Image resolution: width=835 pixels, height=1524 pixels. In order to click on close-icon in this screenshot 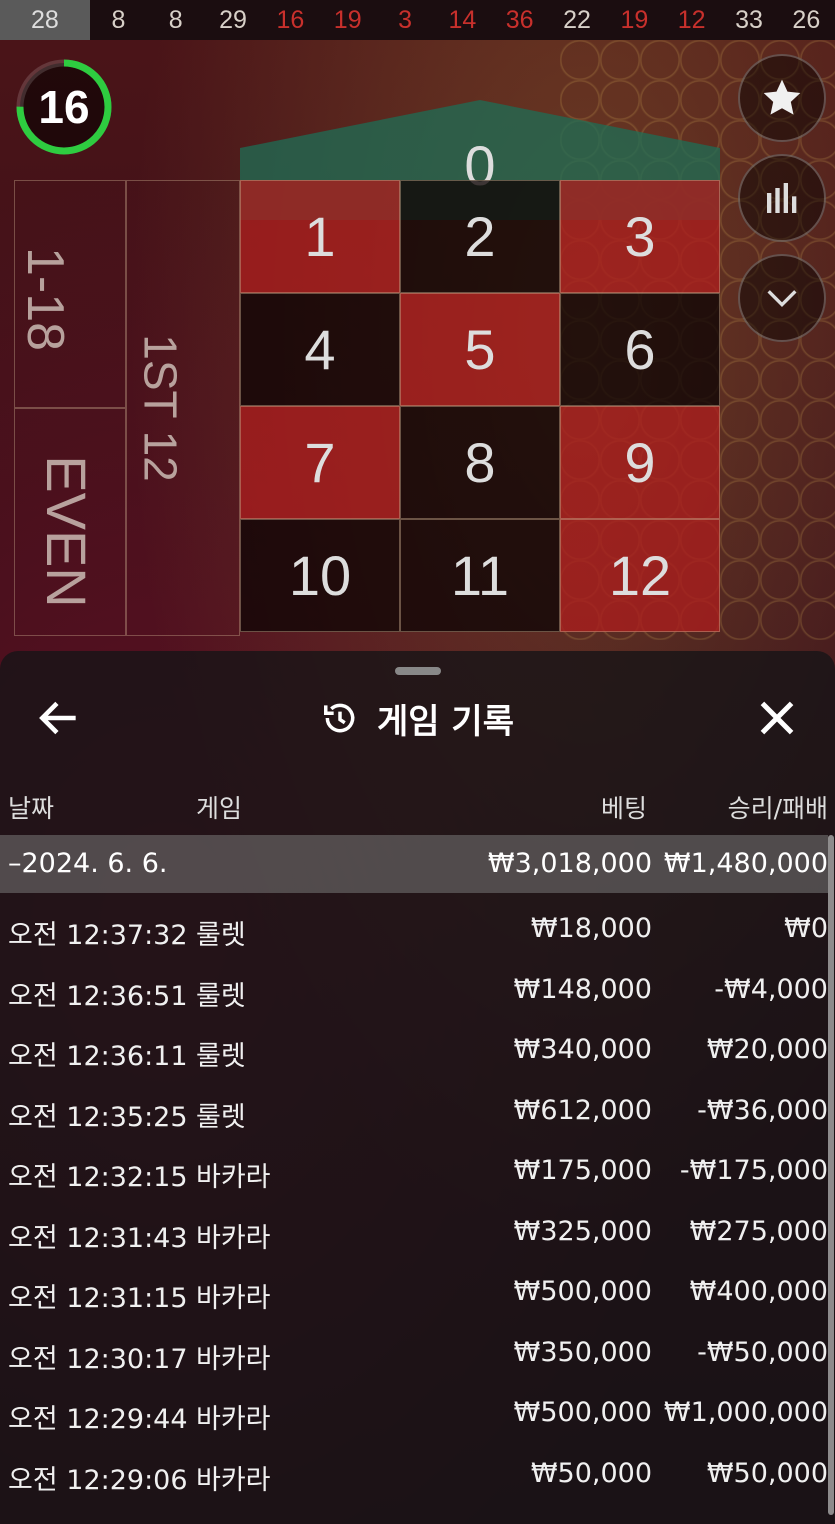, I will do `click(777, 718)`.